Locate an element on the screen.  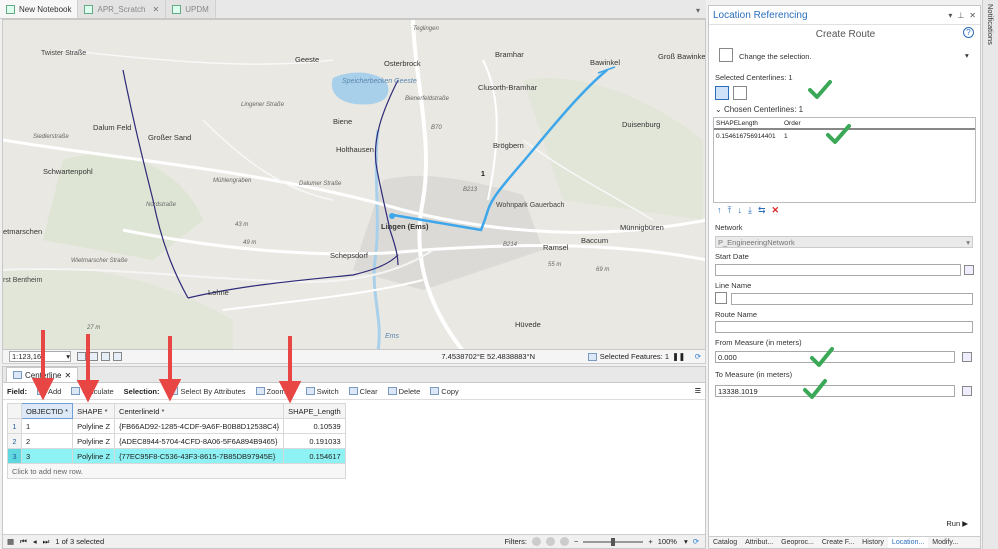
row-number: 2 is located at coordinates (14, 441).